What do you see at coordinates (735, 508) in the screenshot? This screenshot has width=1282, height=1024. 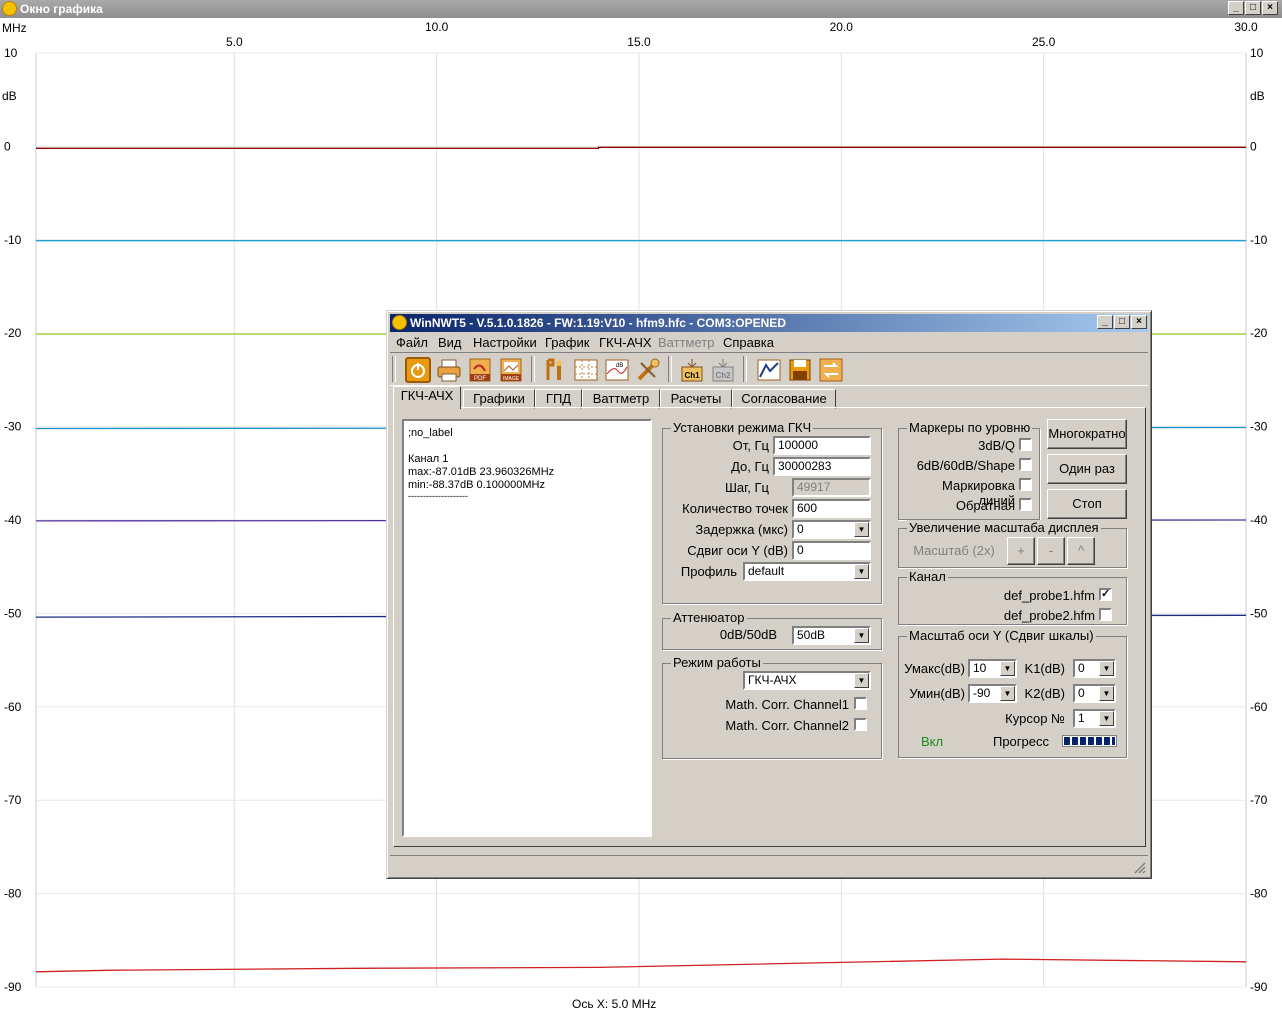 I see `points-label: Количество точек` at bounding box center [735, 508].